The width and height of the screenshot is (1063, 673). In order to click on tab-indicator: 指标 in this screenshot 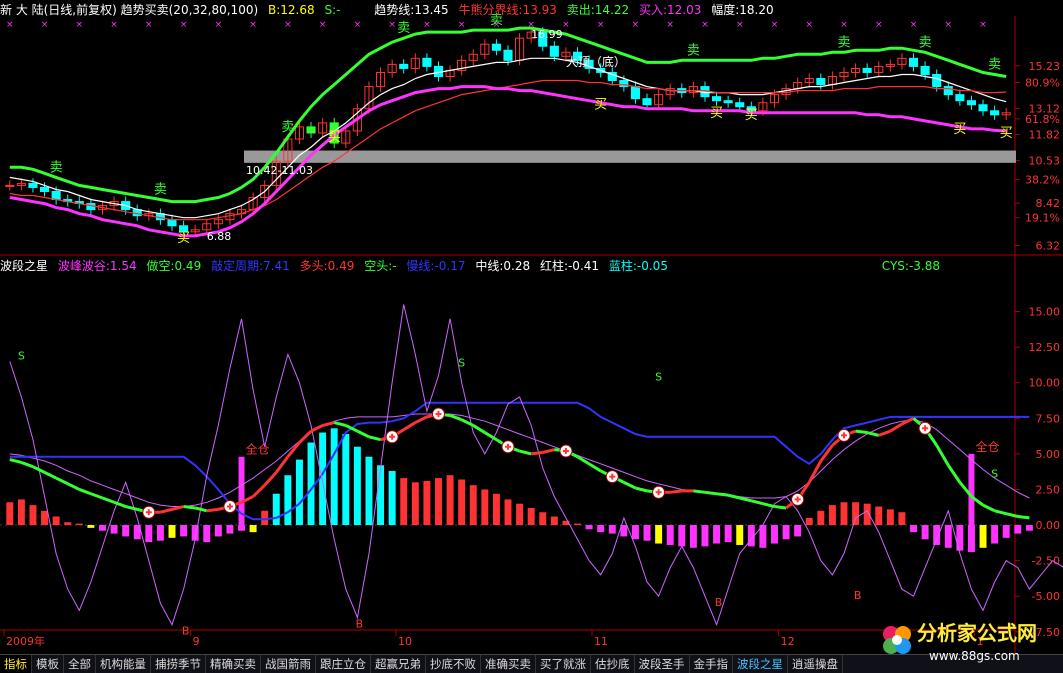, I will do `click(16, 664)`.